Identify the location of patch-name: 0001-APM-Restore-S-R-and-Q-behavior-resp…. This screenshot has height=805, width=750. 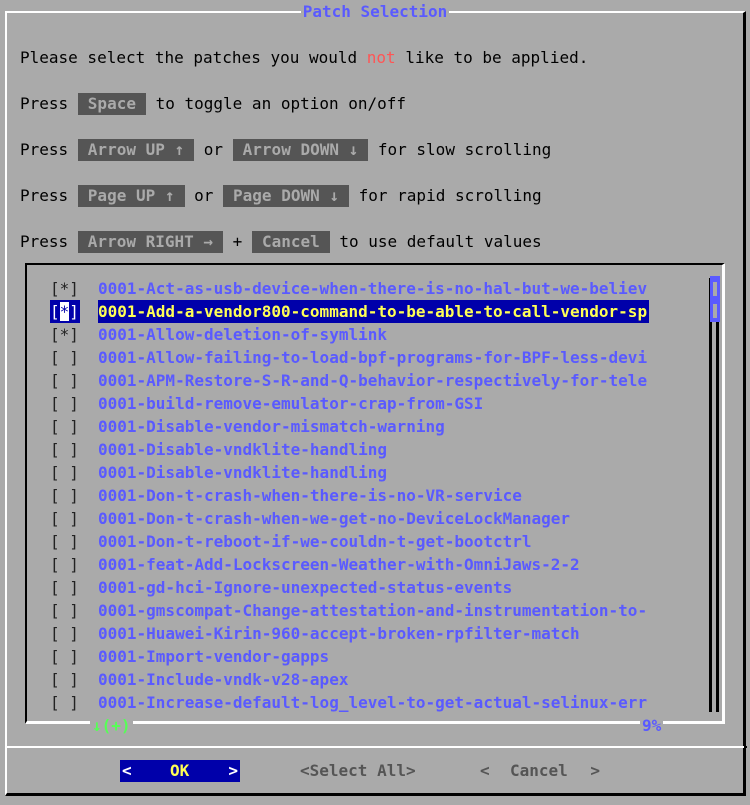
(373, 380).